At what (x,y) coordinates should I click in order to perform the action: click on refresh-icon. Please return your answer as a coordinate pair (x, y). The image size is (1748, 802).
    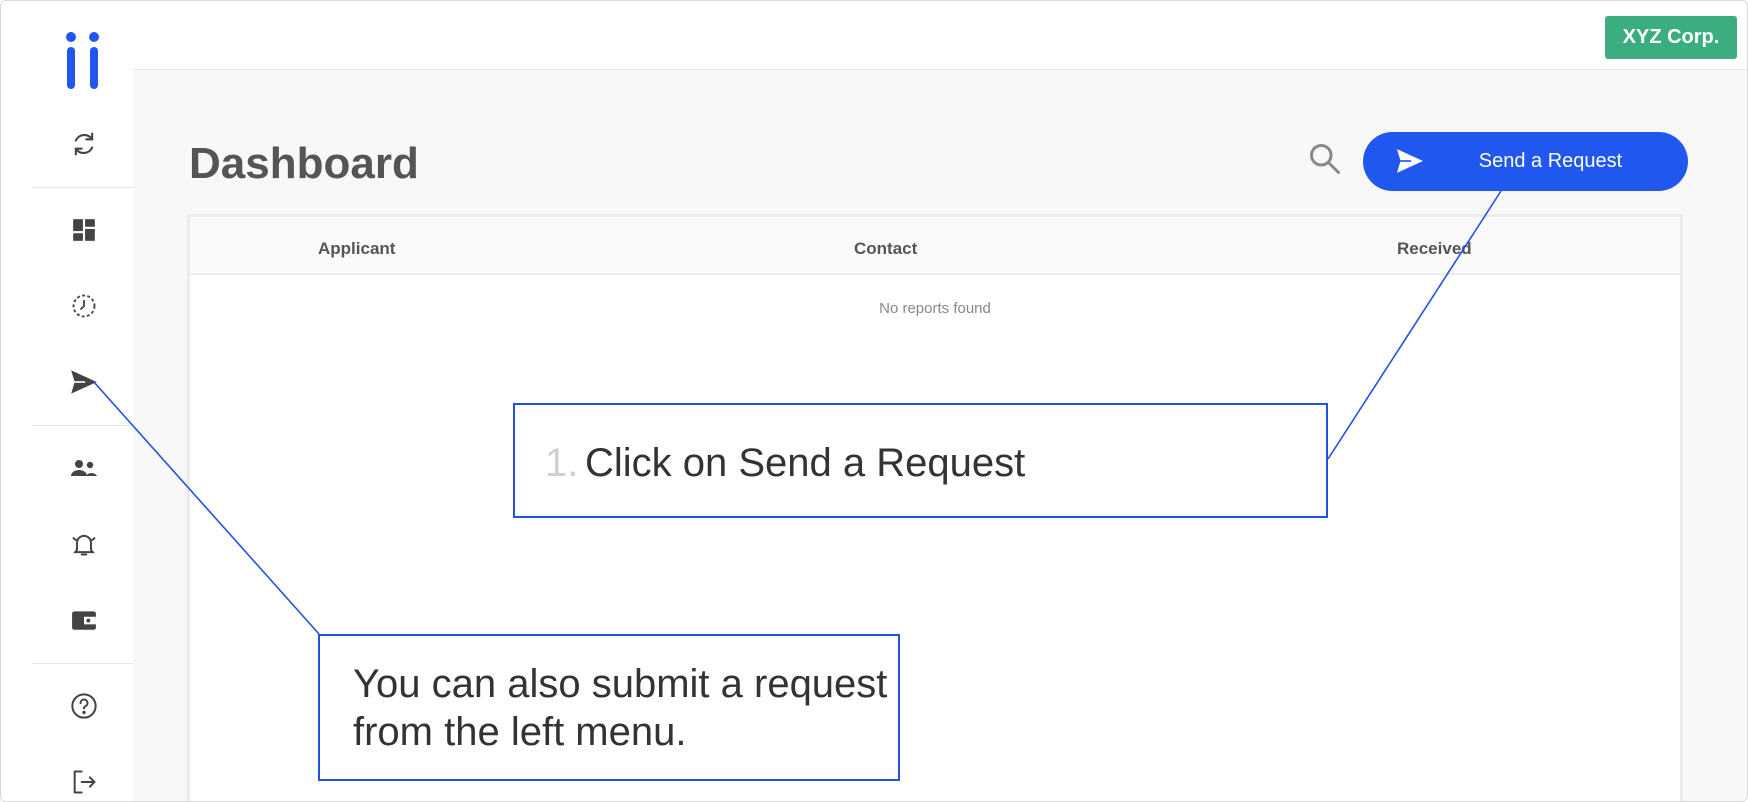
    Looking at the image, I should click on (84, 144).